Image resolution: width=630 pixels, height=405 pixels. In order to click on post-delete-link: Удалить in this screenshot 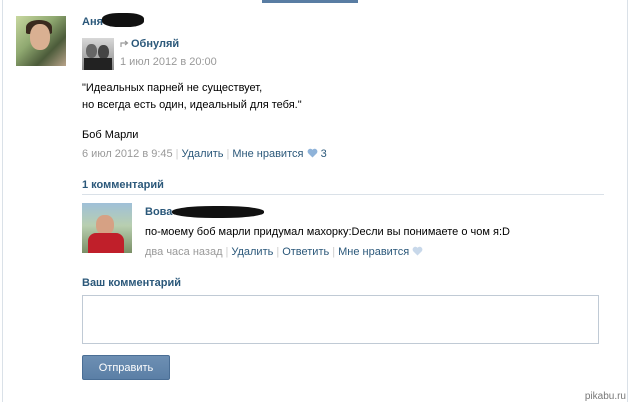, I will do `click(203, 154)`.